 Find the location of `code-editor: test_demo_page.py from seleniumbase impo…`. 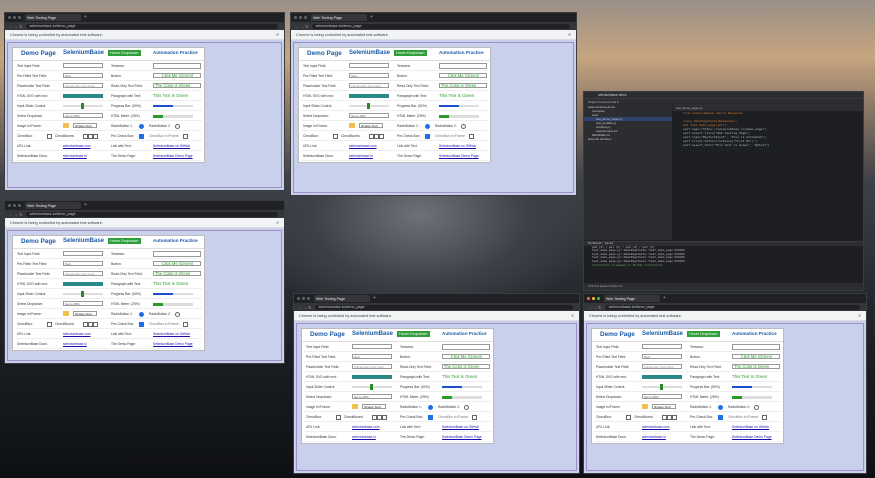

code-editor: test_demo_page.py from seleniumbase impo… is located at coordinates (768, 172).